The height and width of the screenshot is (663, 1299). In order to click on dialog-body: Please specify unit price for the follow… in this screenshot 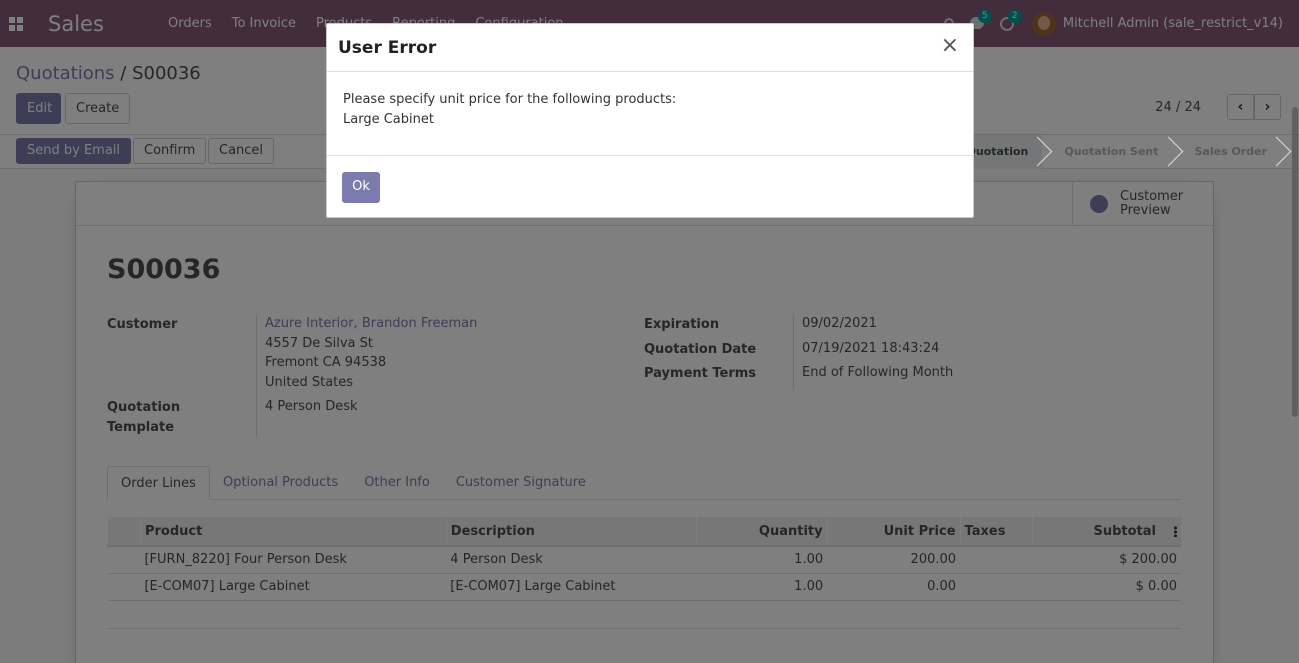, I will do `click(650, 114)`.